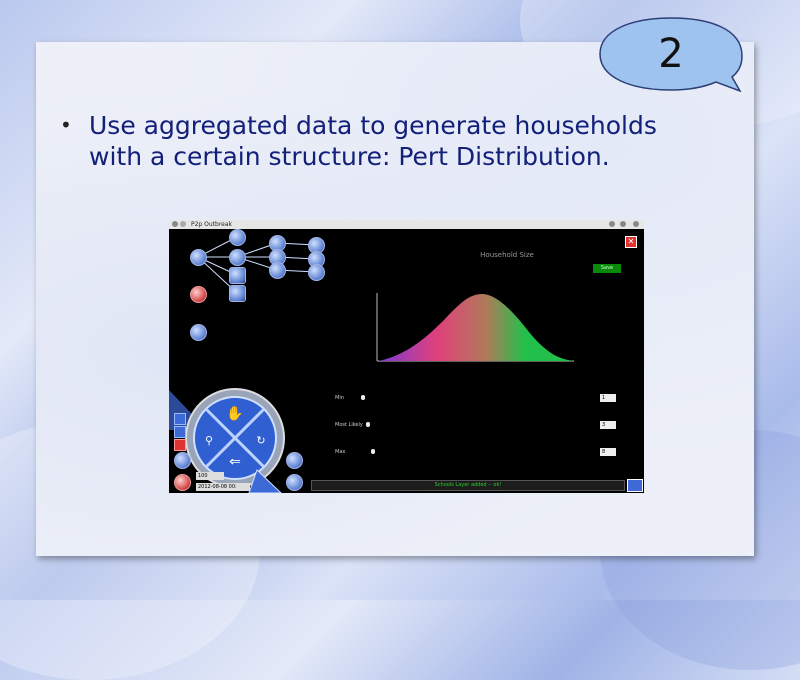  I want to click on min-spinbox: 1, so click(608, 398).